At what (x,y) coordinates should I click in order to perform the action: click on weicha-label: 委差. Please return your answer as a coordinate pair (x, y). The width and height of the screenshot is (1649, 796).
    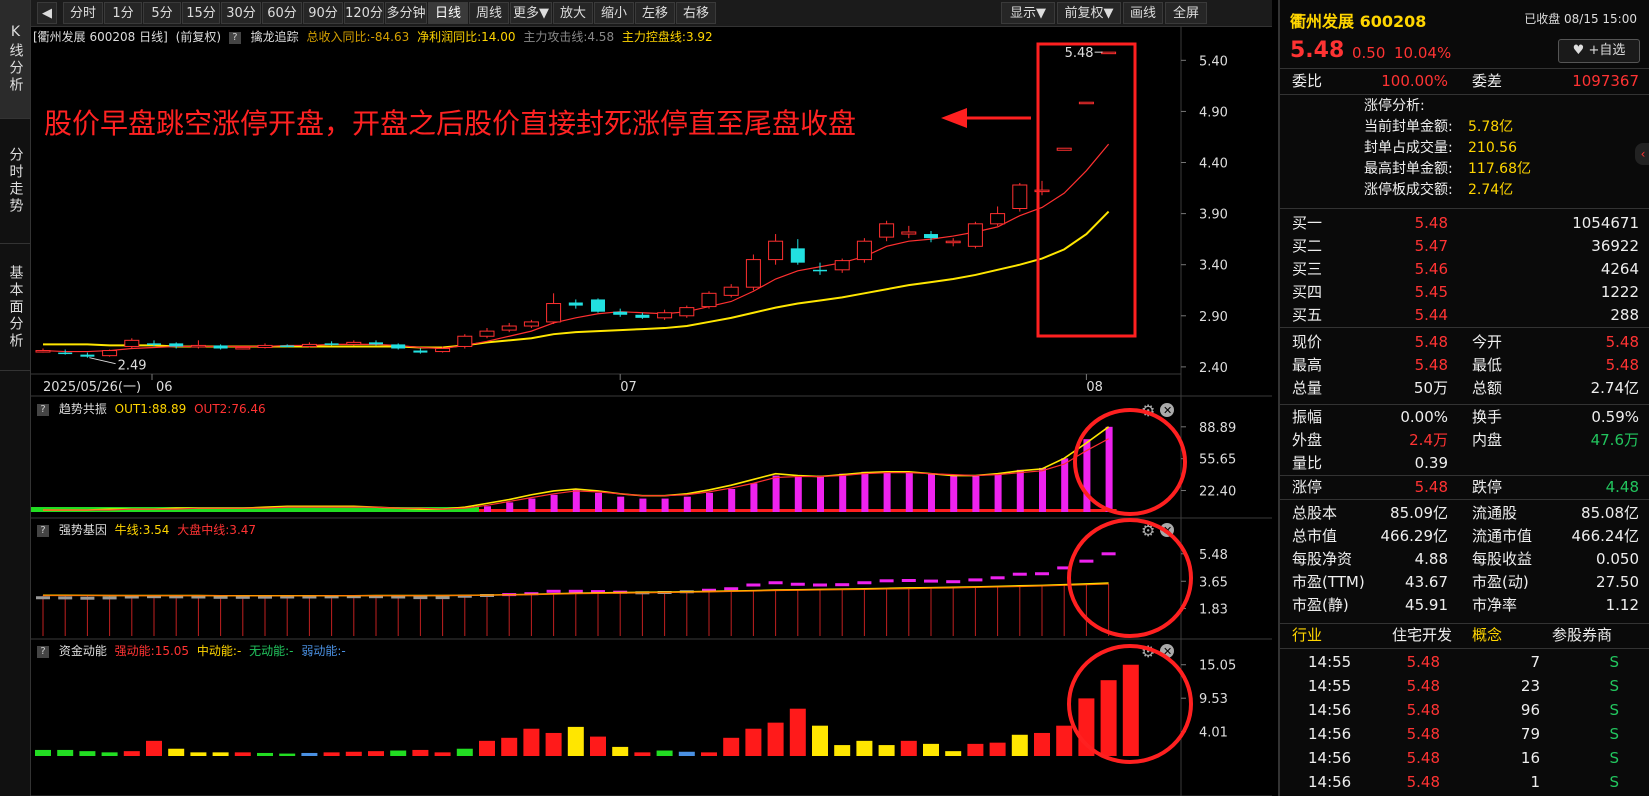
    Looking at the image, I should click on (1487, 81).